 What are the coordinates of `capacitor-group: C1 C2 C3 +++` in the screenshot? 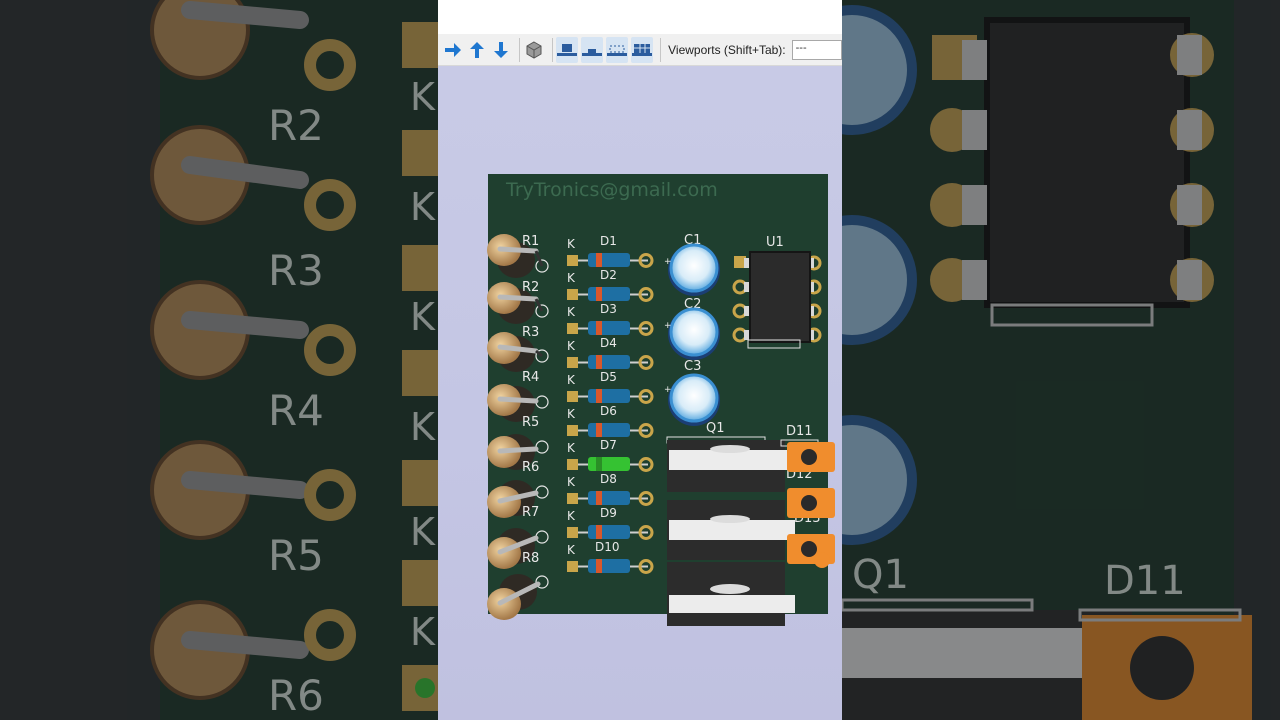 It's located at (692, 329).